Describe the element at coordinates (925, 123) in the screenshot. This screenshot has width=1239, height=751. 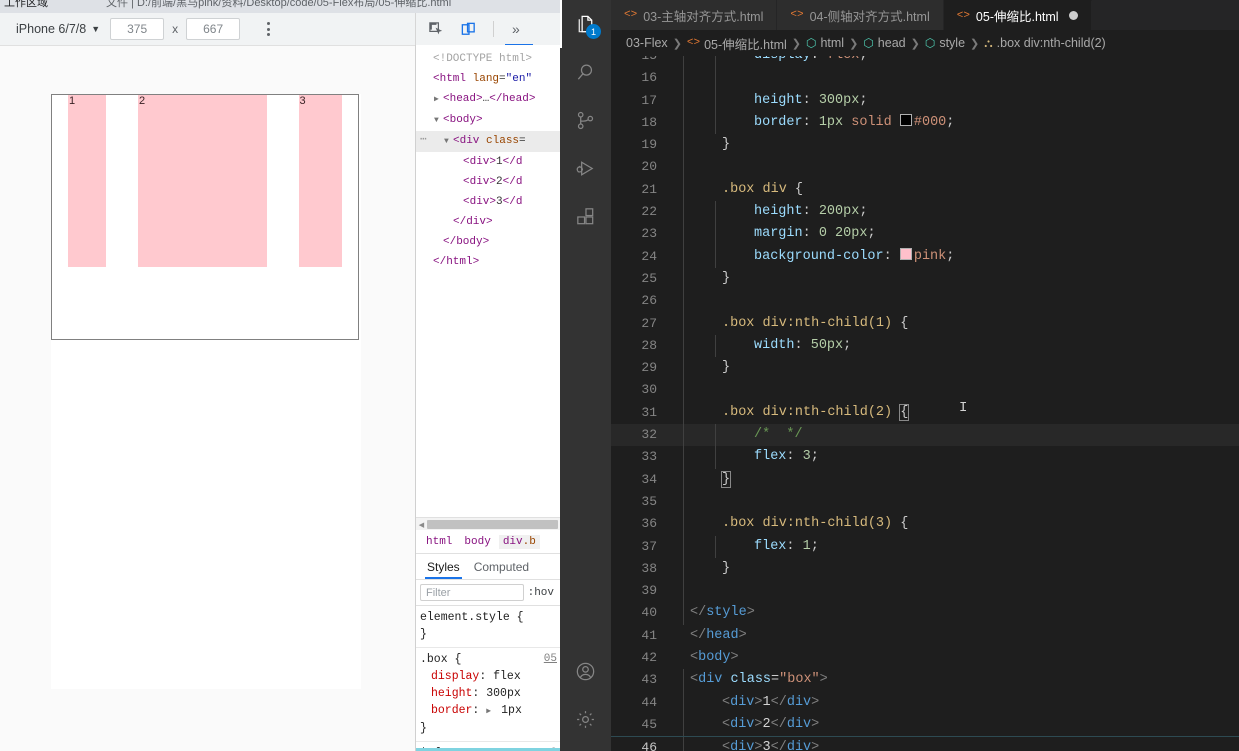
I see `code-line: 18 border: 1px solid #000;` at that location.